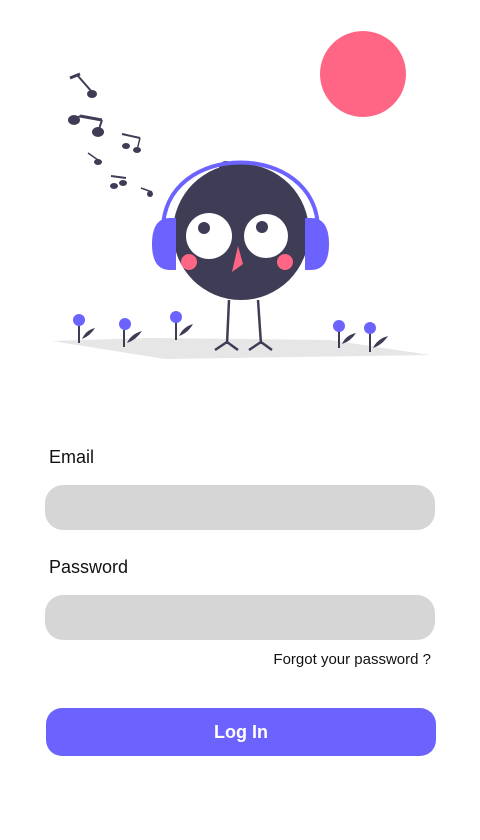 The width and height of the screenshot is (480, 840). What do you see at coordinates (241, 348) in the screenshot?
I see `ground-shape` at bounding box center [241, 348].